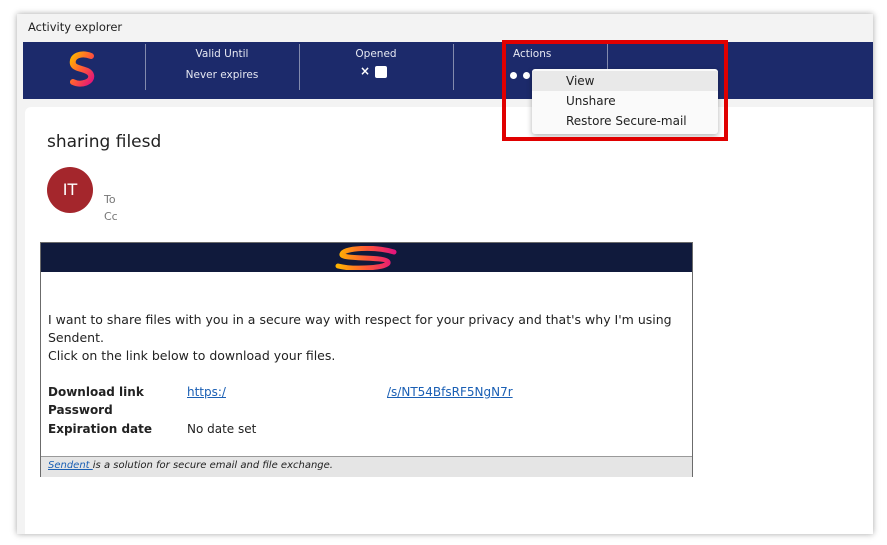 Image resolution: width=887 pixels, height=545 pixels. Describe the element at coordinates (450, 392) in the screenshot. I see `download-link-part-2: /s/NT54BfsRF5NgN7r` at that location.